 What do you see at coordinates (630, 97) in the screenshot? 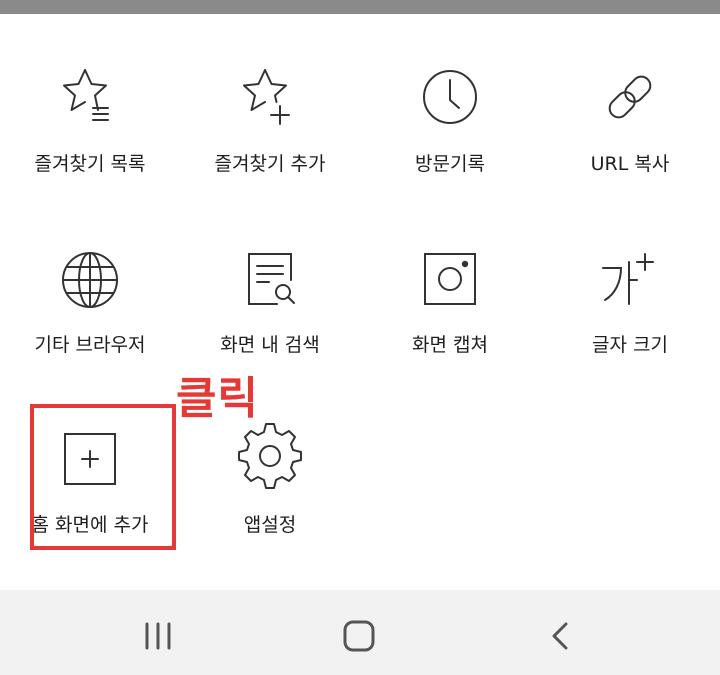
I see `link-icon` at bounding box center [630, 97].